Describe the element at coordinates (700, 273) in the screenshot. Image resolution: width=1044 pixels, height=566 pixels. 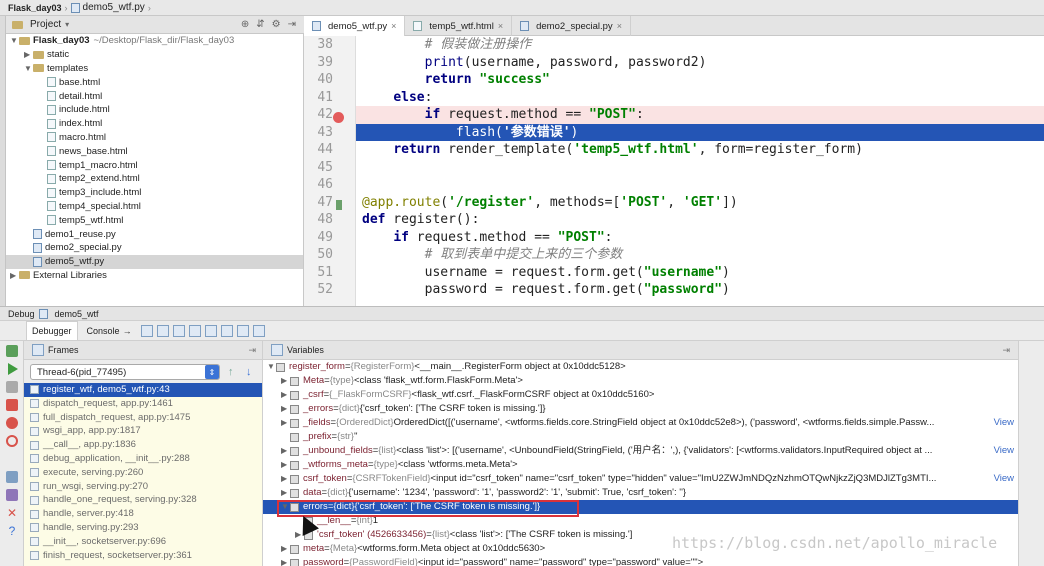
I see `code-line: username = request.form.get("username")` at that location.